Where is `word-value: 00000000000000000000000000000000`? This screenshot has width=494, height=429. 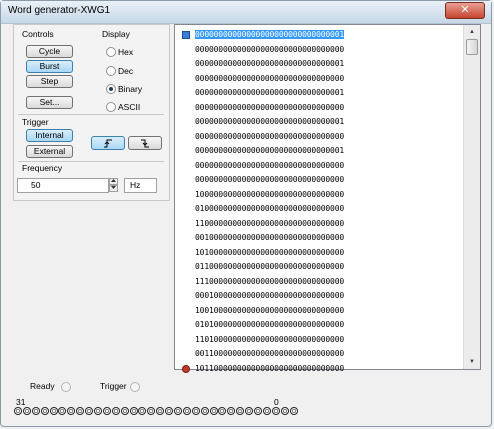
word-value: 00000000000000000000000000000000 is located at coordinates (270, 136).